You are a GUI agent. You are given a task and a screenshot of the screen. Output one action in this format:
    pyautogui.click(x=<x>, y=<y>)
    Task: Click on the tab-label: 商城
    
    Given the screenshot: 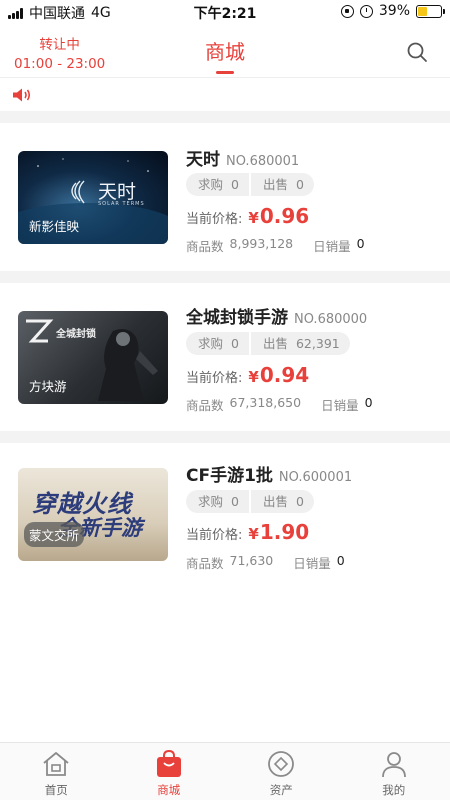 What is the action you would take?
    pyautogui.click(x=169, y=790)
    